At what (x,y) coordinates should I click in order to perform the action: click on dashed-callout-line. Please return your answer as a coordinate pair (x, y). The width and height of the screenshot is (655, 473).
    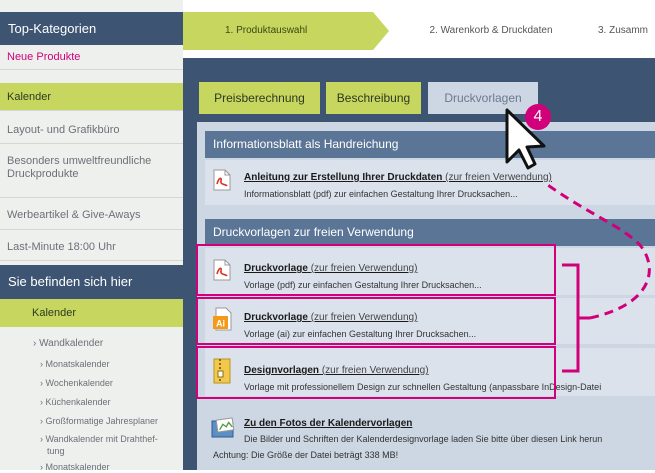
    Looking at the image, I should click on (597, 250).